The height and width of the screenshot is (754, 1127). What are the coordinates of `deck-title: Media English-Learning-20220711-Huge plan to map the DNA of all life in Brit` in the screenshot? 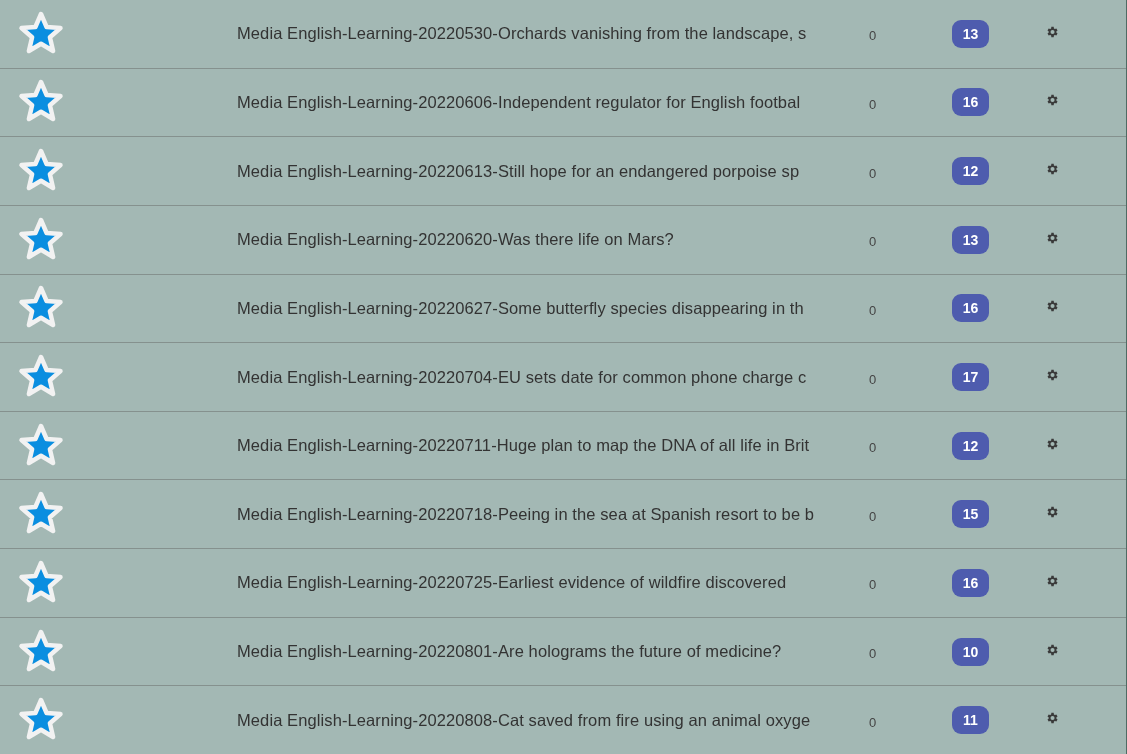 It's located at (541, 446).